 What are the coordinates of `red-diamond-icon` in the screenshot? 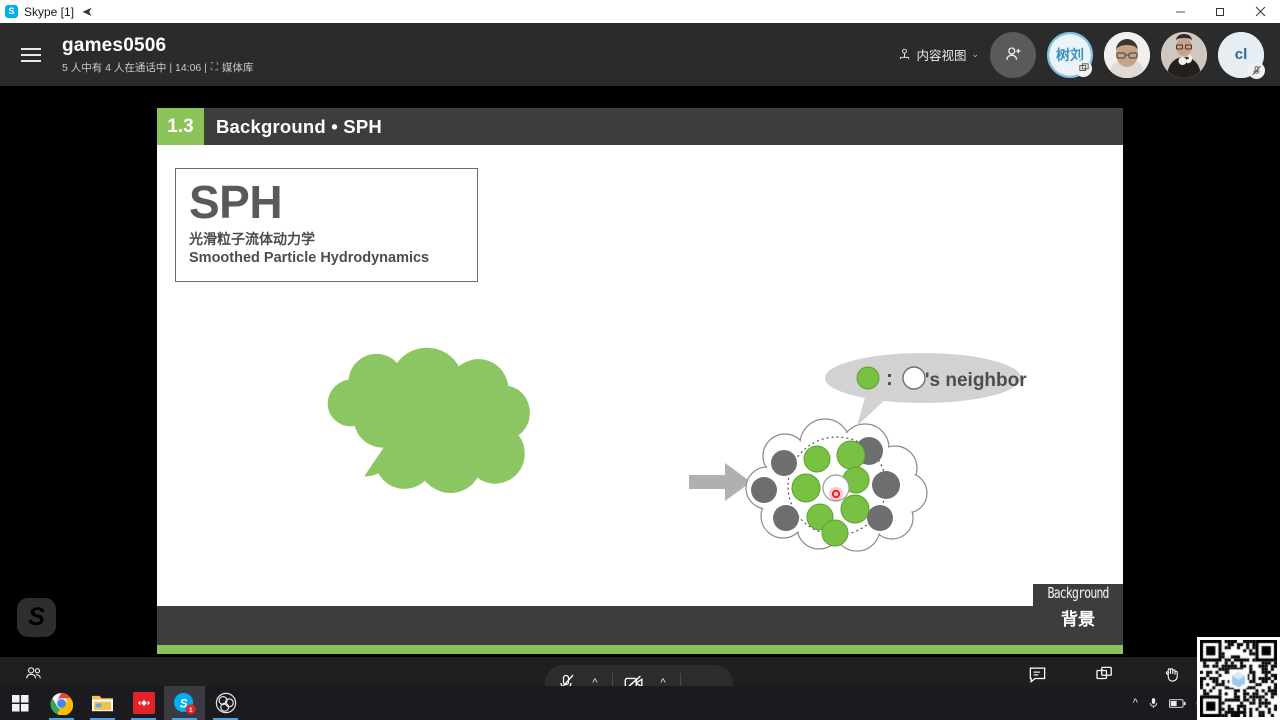 It's located at (143, 703).